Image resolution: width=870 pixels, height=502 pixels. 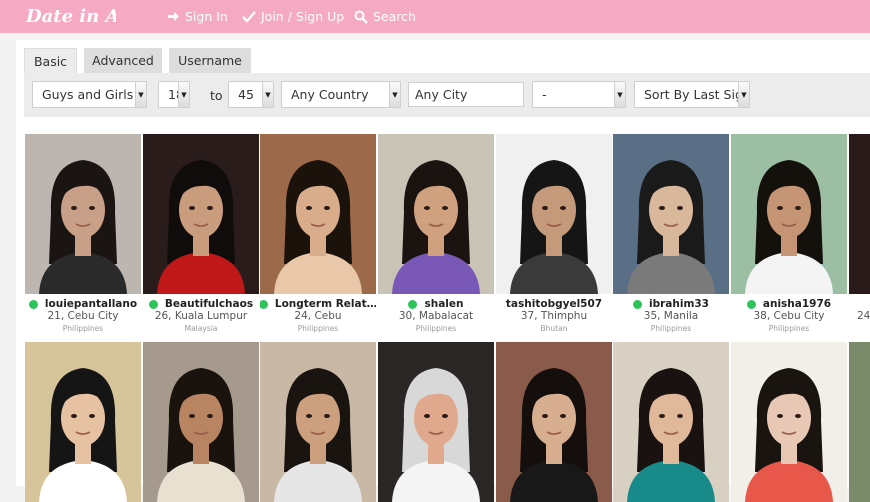 What do you see at coordinates (671, 316) in the screenshot?
I see `profile-age-city: 35, Manila` at bounding box center [671, 316].